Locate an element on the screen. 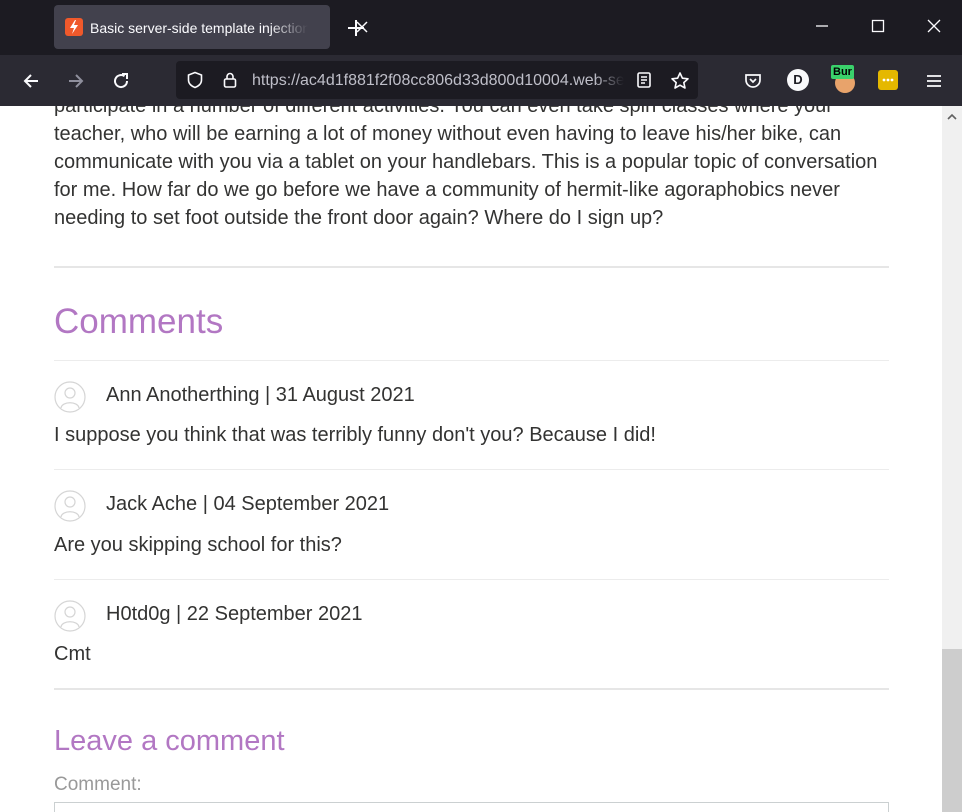 This screenshot has width=962, height=812. comment-text: Cmt is located at coordinates (72, 654).